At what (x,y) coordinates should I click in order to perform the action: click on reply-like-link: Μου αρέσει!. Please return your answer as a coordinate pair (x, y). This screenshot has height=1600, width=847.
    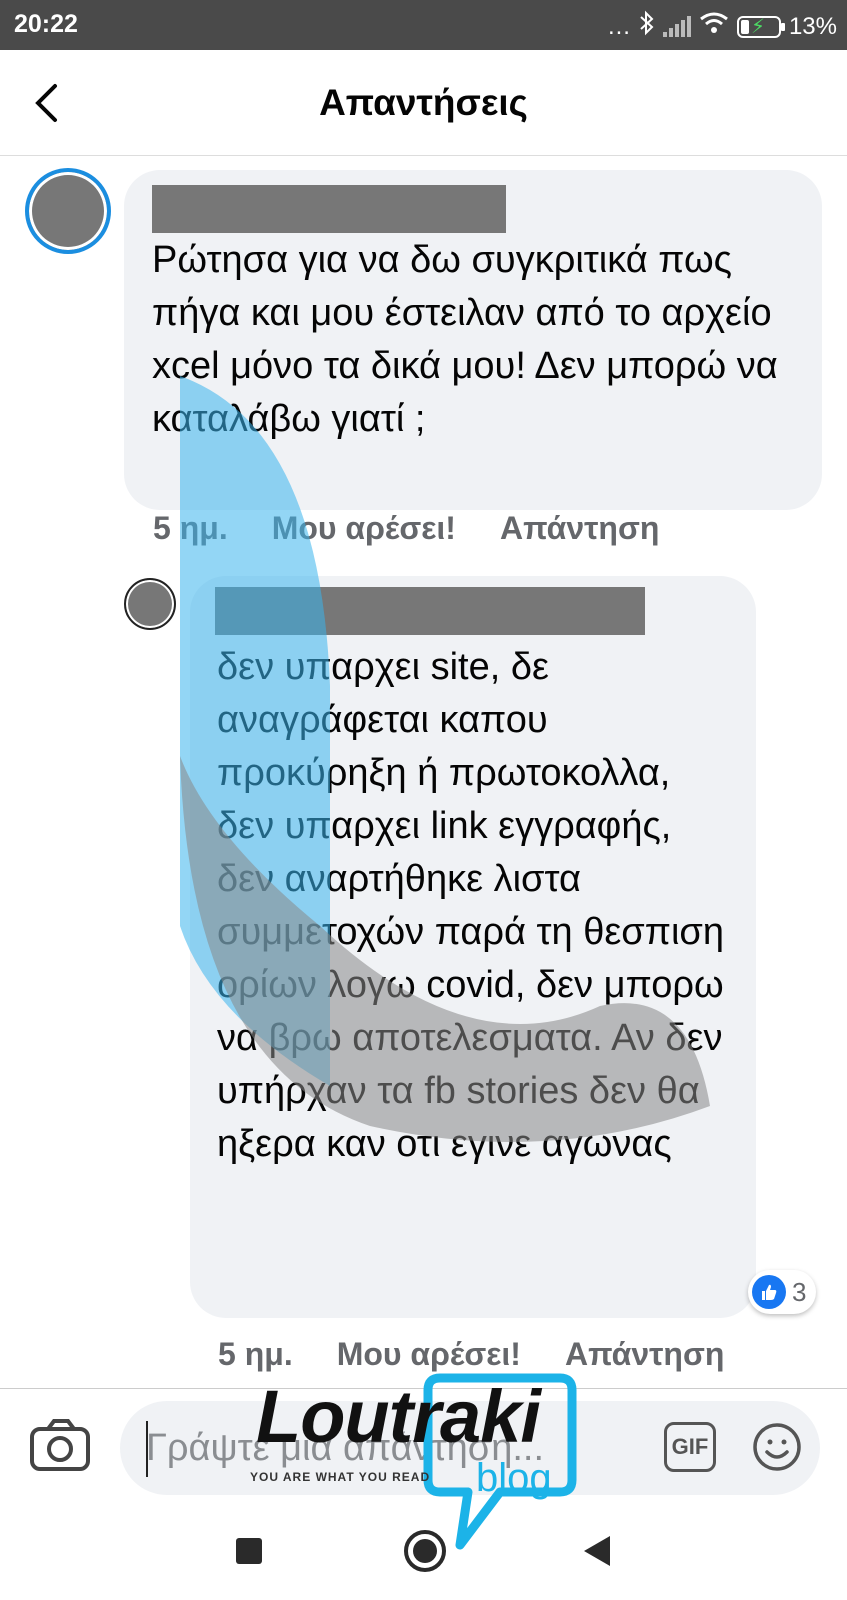
    Looking at the image, I should click on (429, 1354).